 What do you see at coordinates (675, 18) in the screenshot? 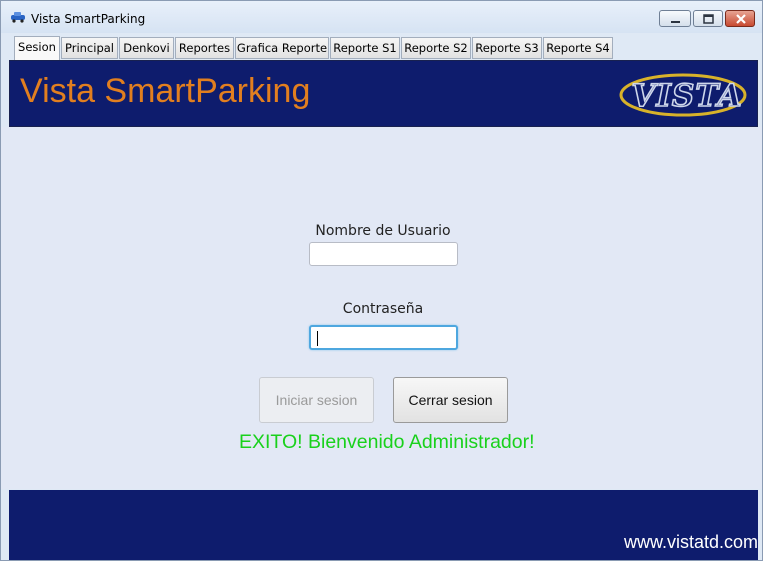
I see `minimize-button` at bounding box center [675, 18].